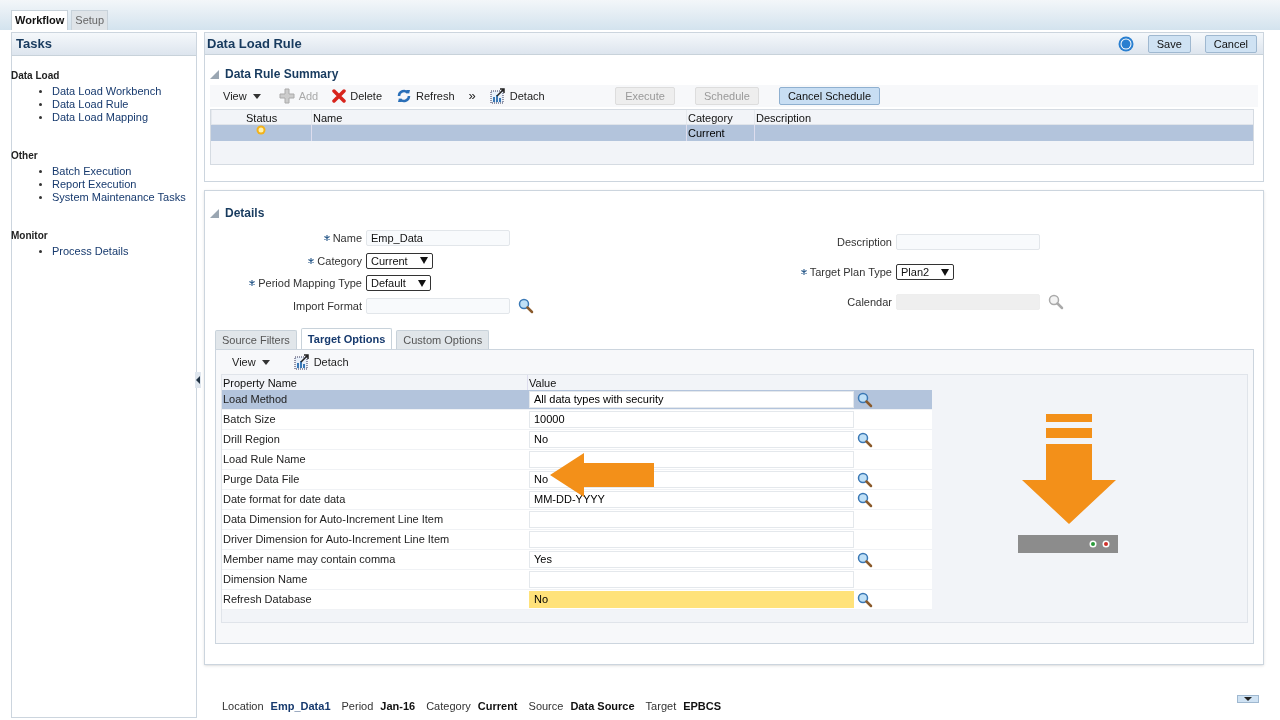 This screenshot has height=720, width=1280. I want to click on status-value: Current, so click(497, 706).